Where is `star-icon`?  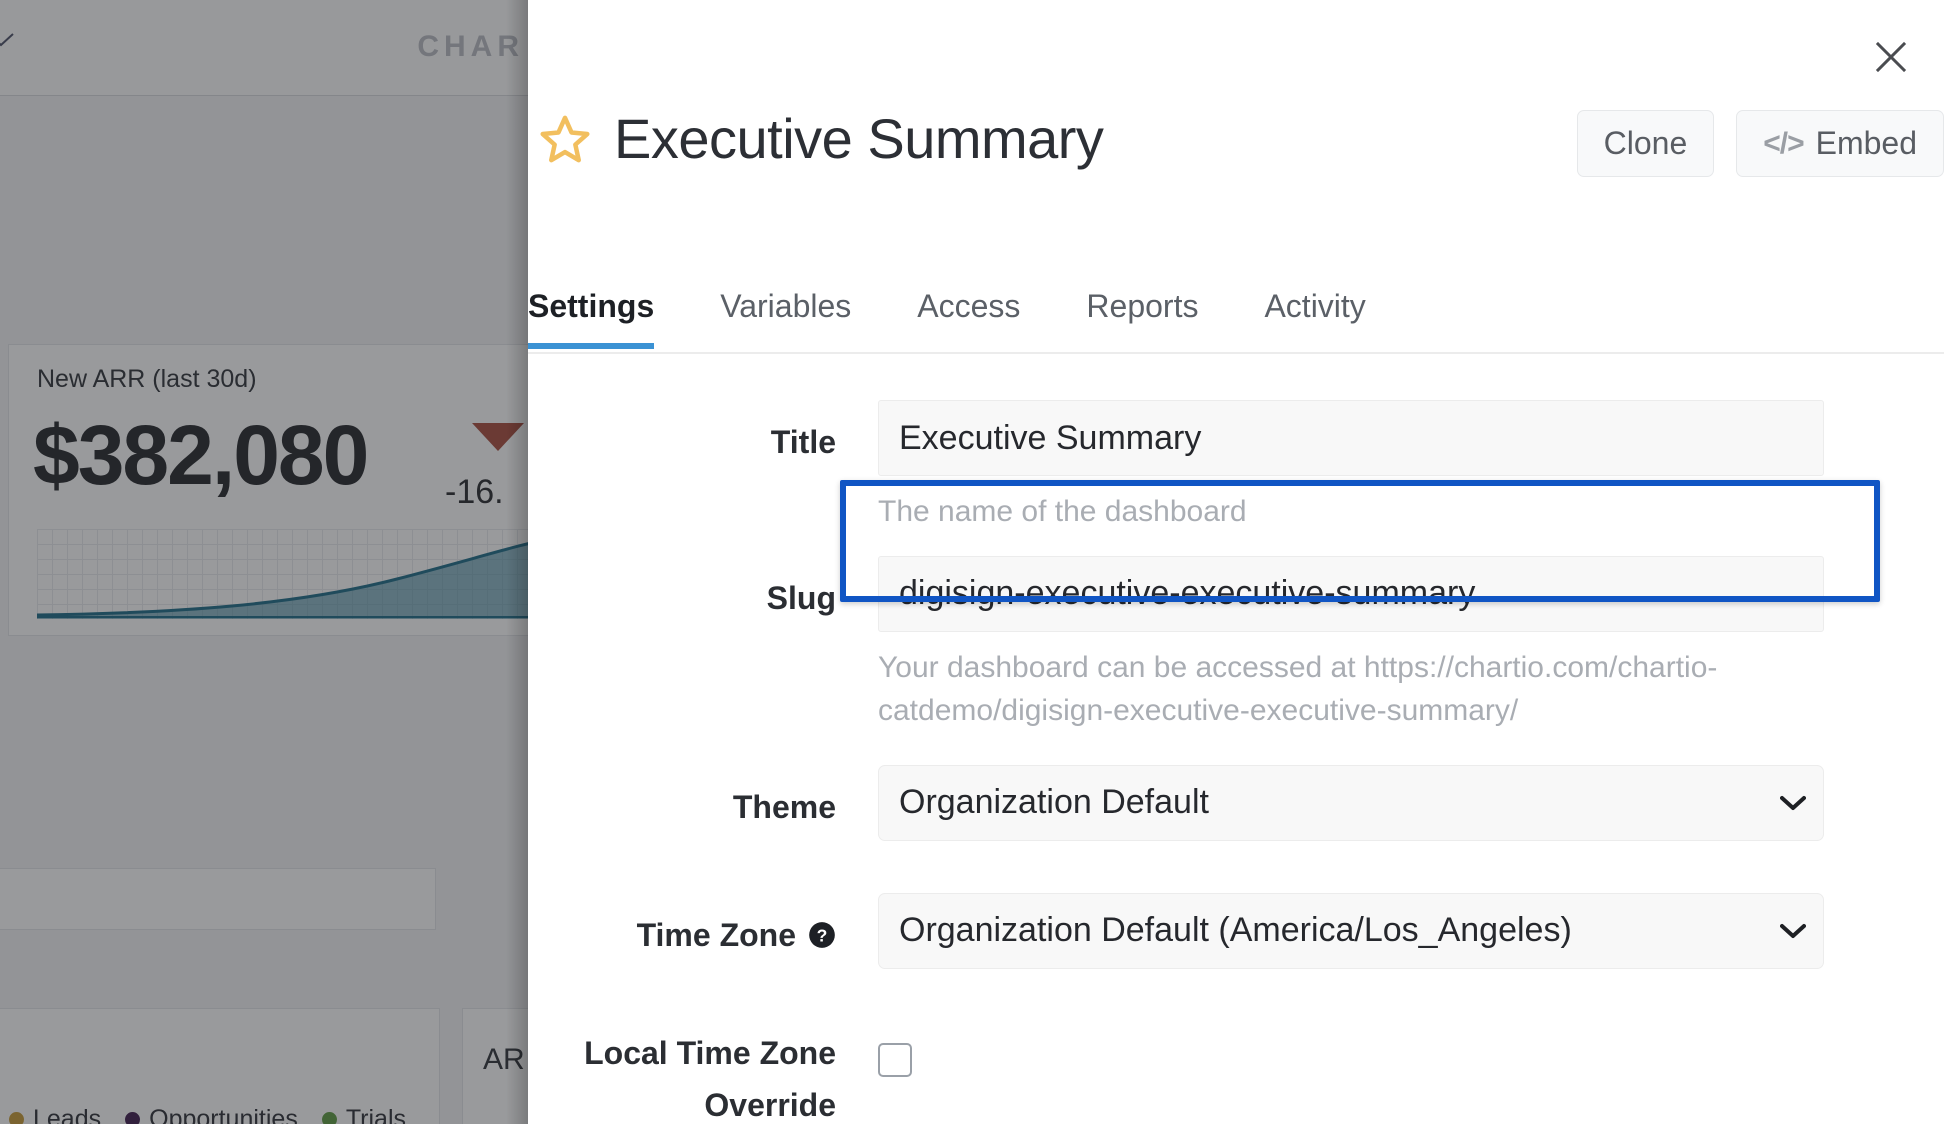
star-icon is located at coordinates (565, 139).